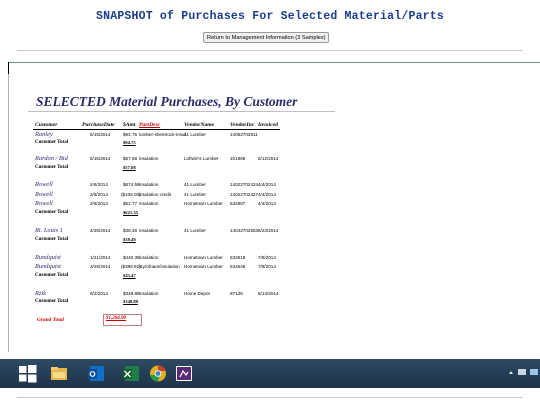 The width and height of the screenshot is (540, 405). I want to click on bottom-divider, so click(270, 397).